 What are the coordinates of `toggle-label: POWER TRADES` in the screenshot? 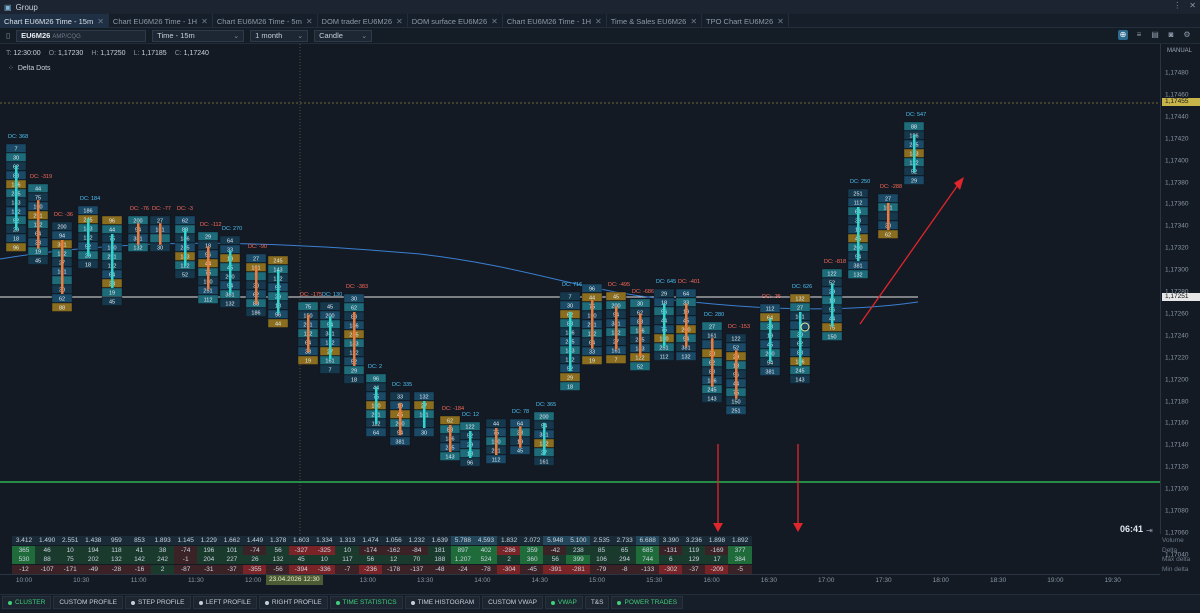 It's located at (651, 602).